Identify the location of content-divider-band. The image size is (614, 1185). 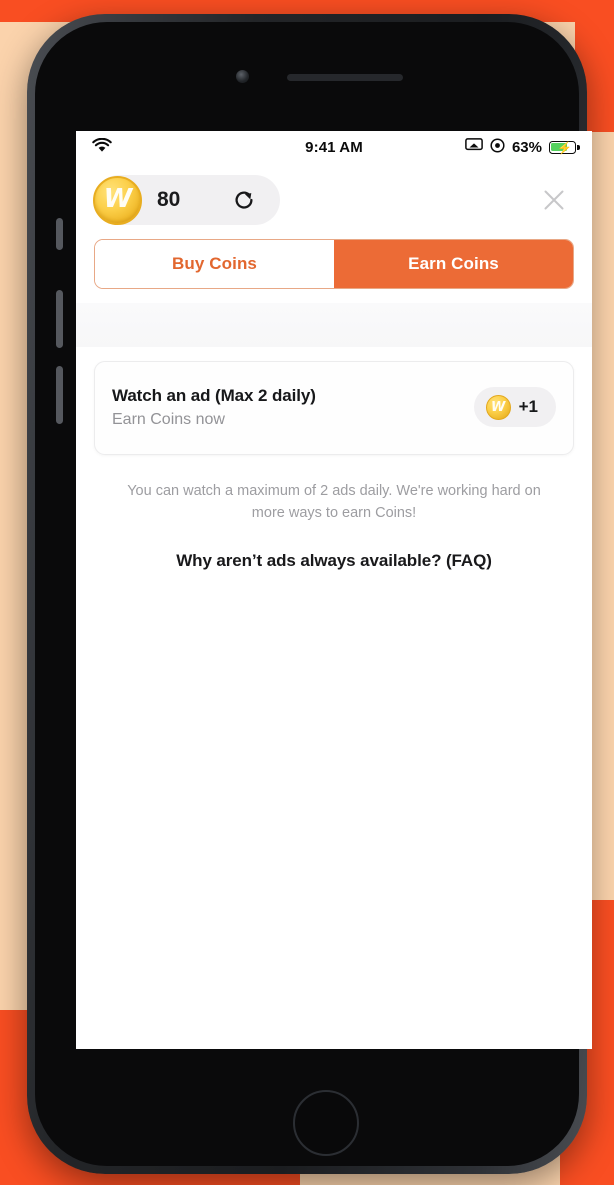
(334, 325).